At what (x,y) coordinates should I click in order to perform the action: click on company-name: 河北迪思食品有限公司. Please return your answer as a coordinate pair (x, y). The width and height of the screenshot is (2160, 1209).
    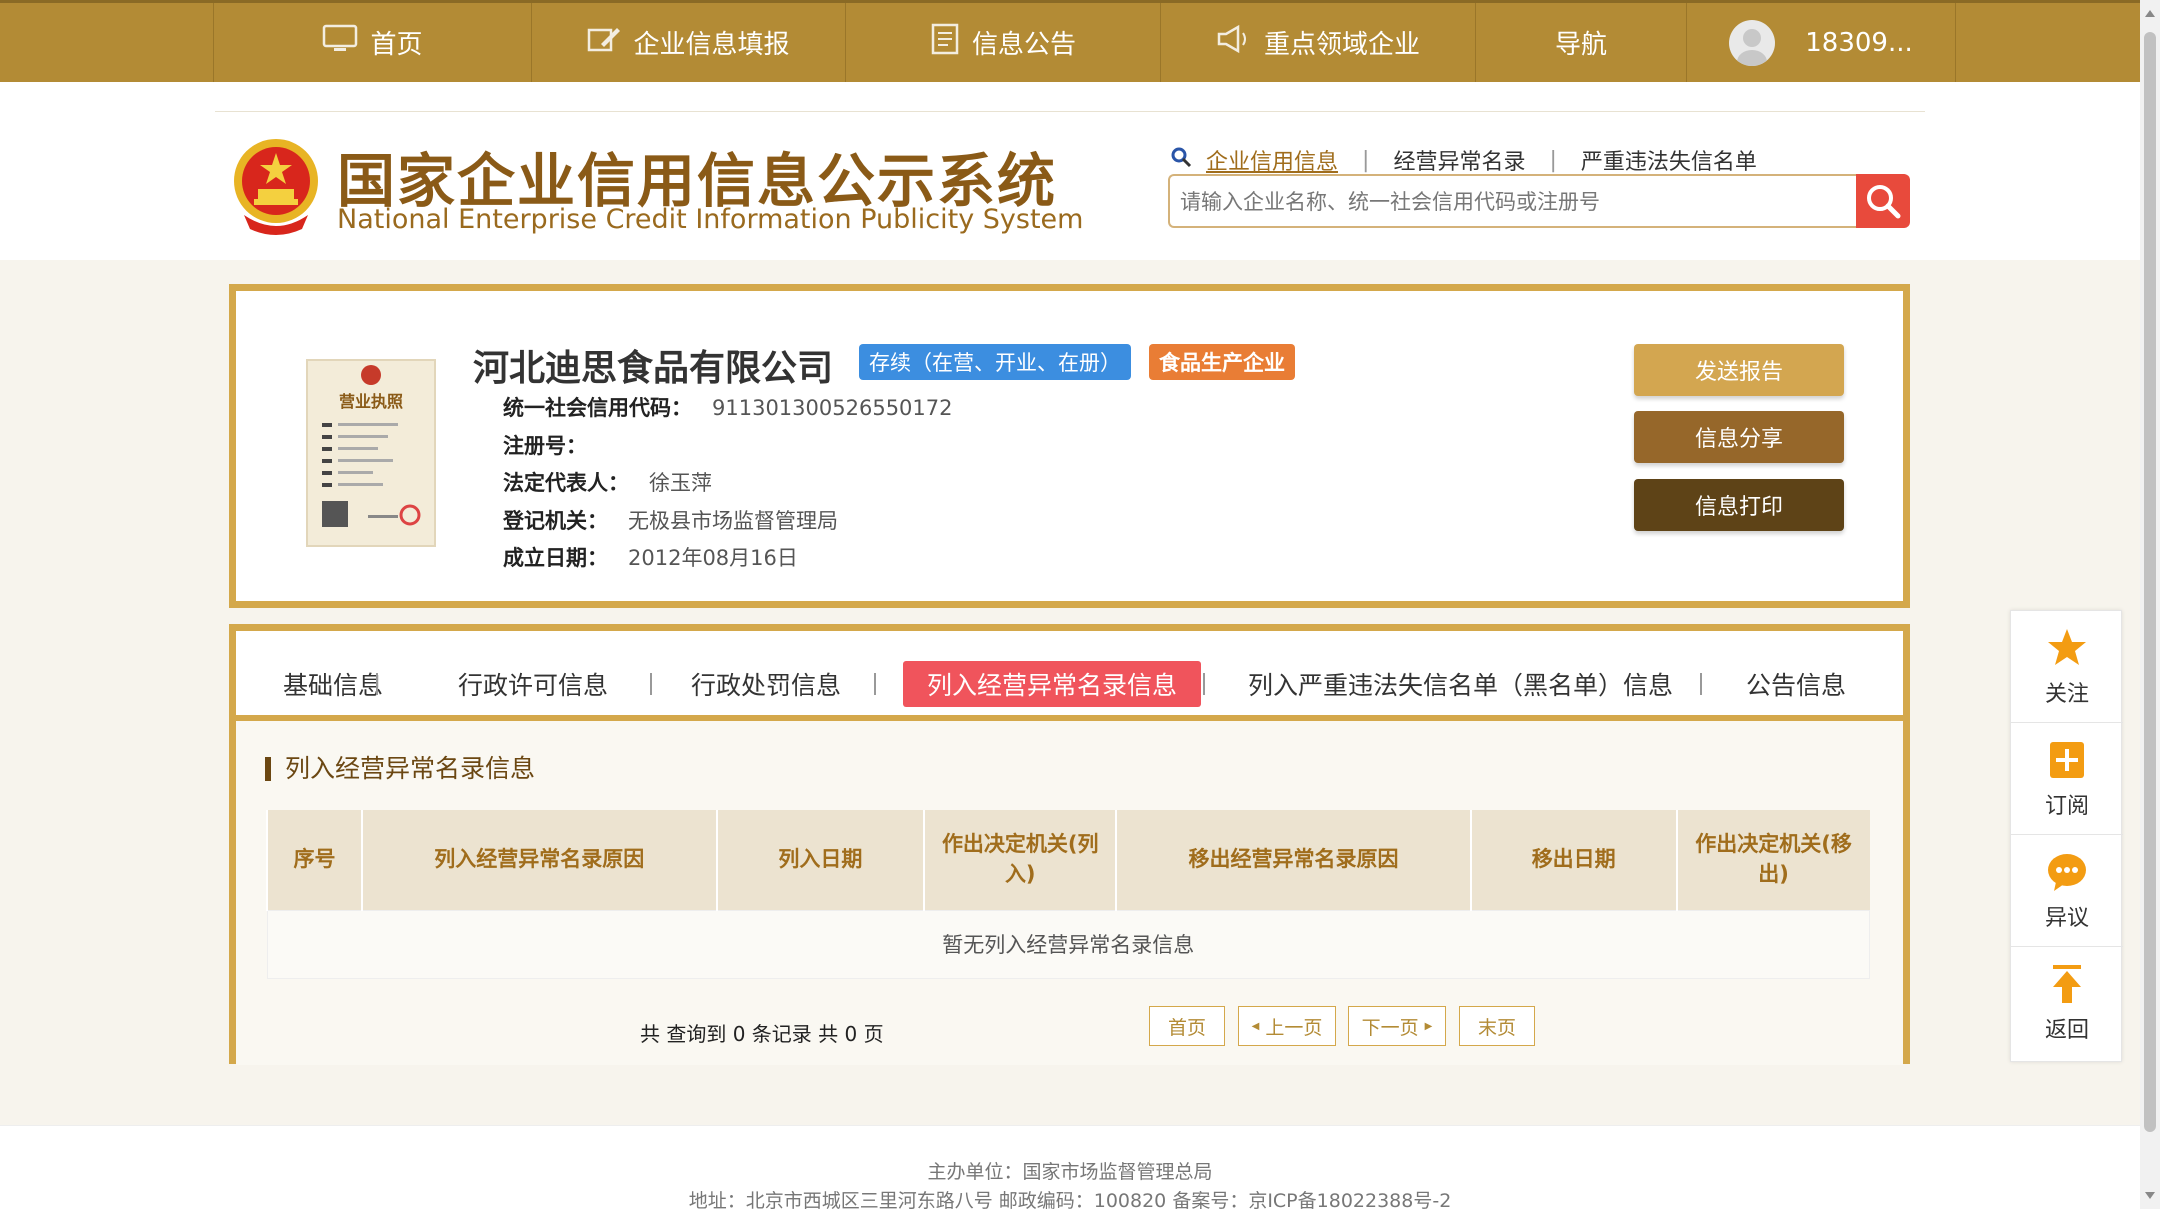
    Looking at the image, I should click on (653, 368).